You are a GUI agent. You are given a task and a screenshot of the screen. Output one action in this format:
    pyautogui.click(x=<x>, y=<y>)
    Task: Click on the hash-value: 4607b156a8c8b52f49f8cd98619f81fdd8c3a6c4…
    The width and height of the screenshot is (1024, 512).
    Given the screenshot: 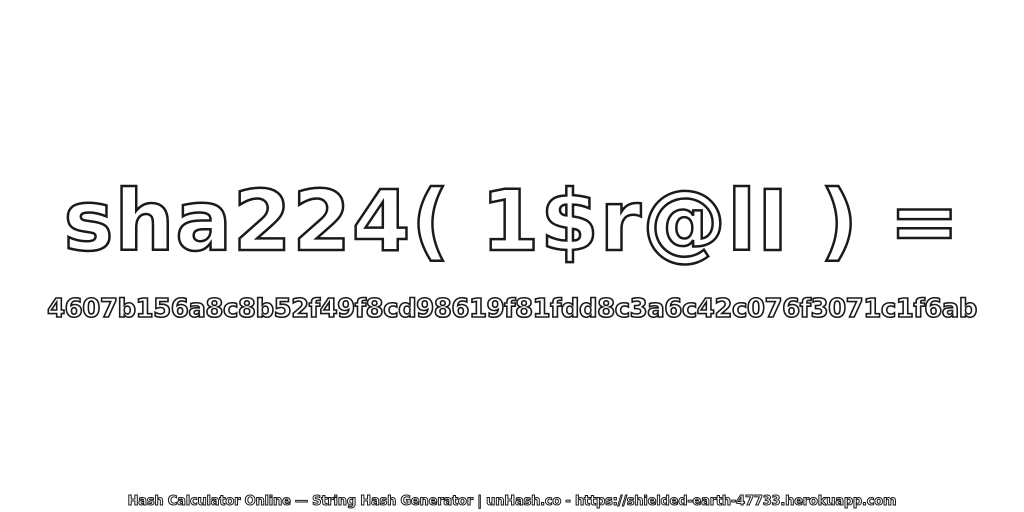 What is the action you would take?
    pyautogui.click(x=512, y=309)
    